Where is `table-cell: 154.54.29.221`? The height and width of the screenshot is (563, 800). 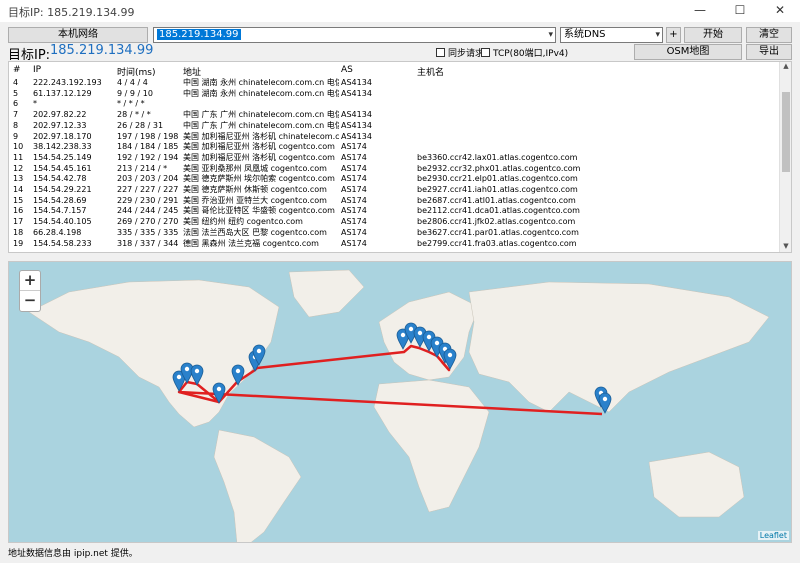 table-cell: 154.54.29.221 is located at coordinates (62, 189).